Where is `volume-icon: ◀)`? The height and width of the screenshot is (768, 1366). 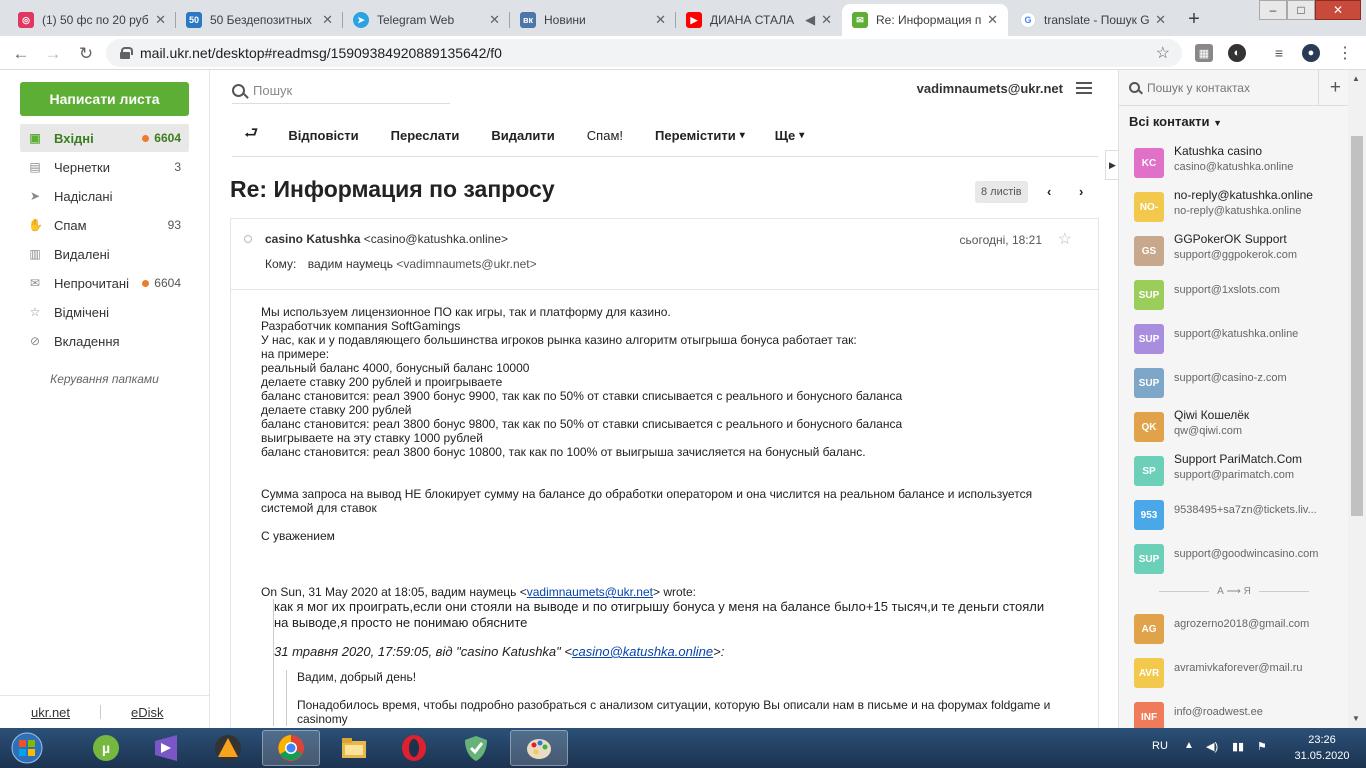 volume-icon: ◀) is located at coordinates (1212, 746).